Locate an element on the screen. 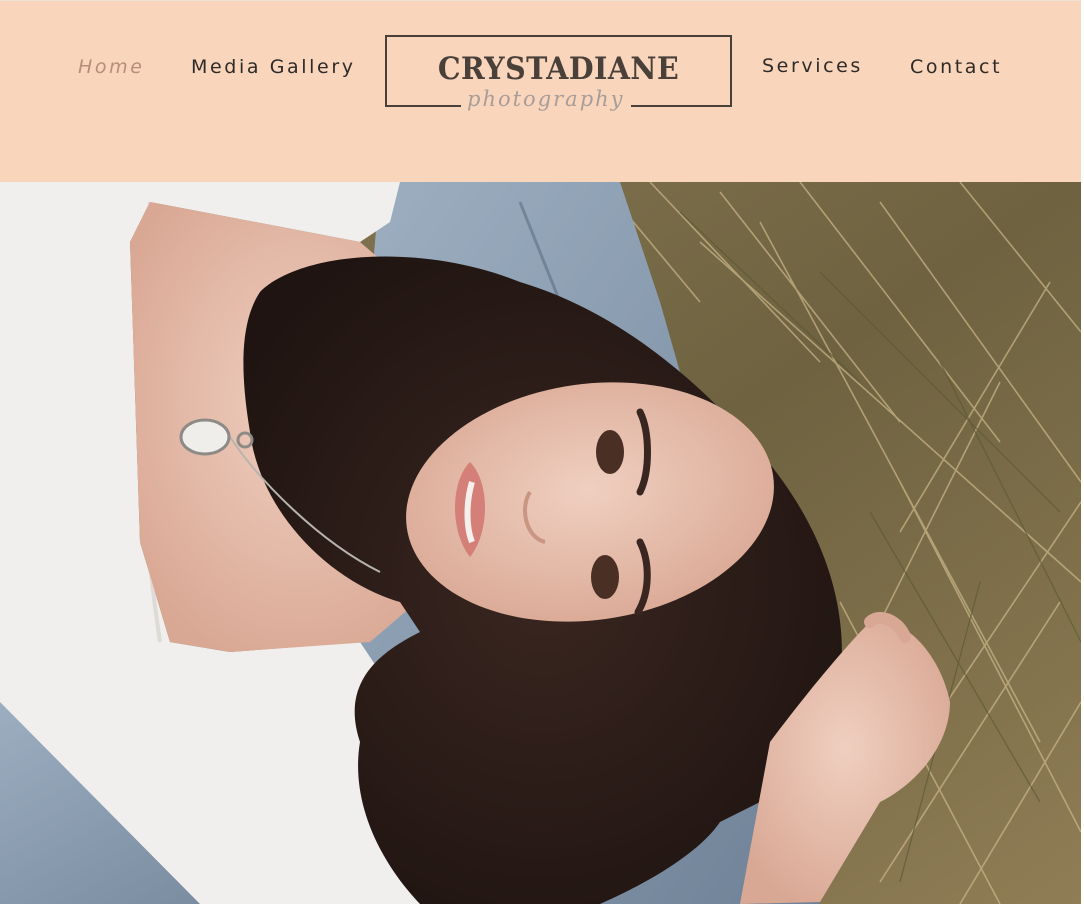 Image resolution: width=1084 pixels, height=906 pixels. nav-services-link: Services is located at coordinates (812, 66).